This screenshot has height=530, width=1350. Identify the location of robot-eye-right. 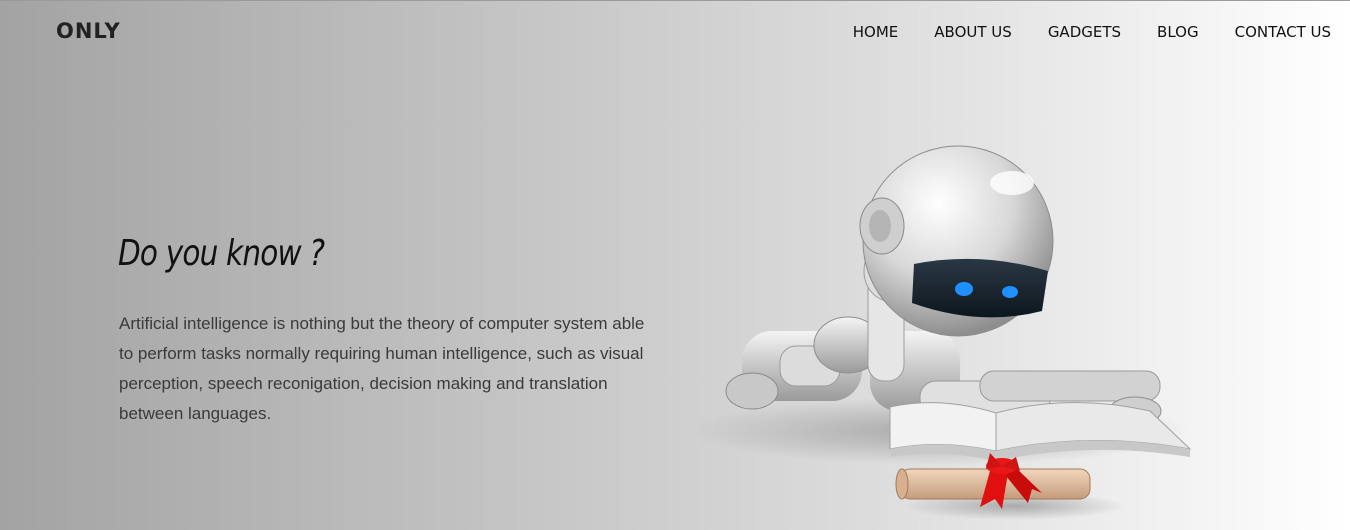
(1010, 292).